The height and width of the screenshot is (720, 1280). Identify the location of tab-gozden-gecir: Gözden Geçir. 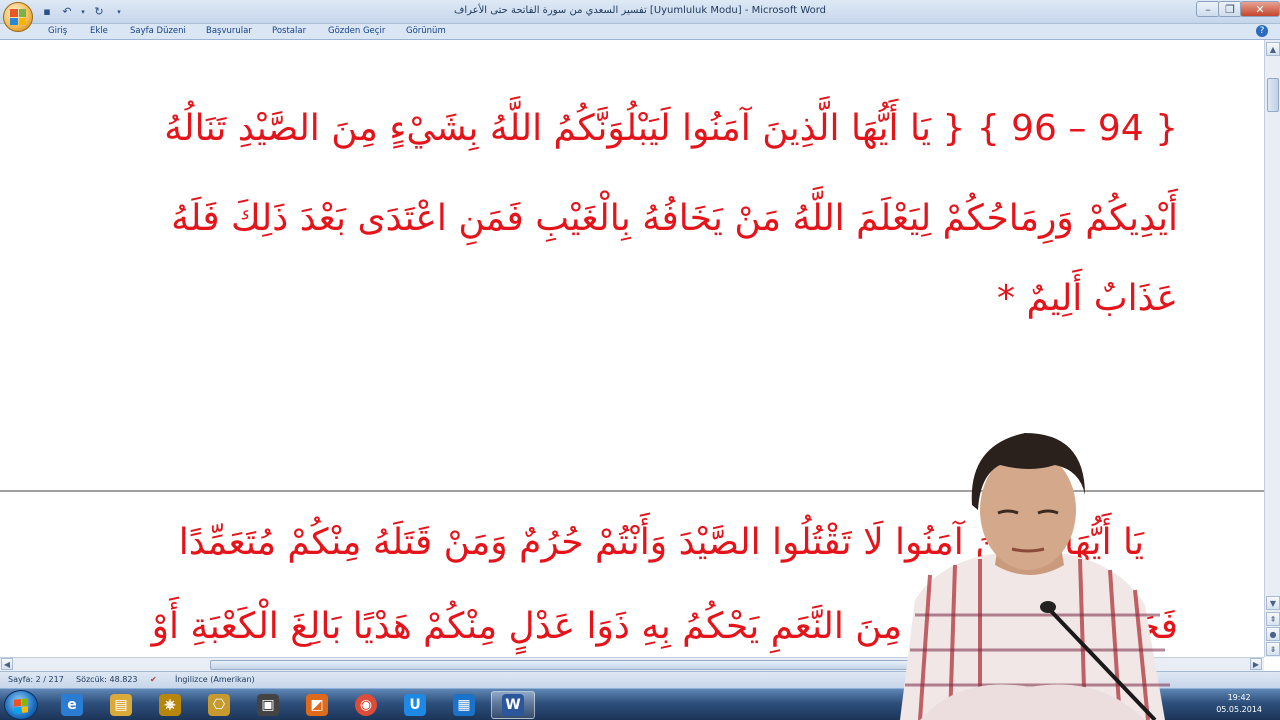
(356, 31).